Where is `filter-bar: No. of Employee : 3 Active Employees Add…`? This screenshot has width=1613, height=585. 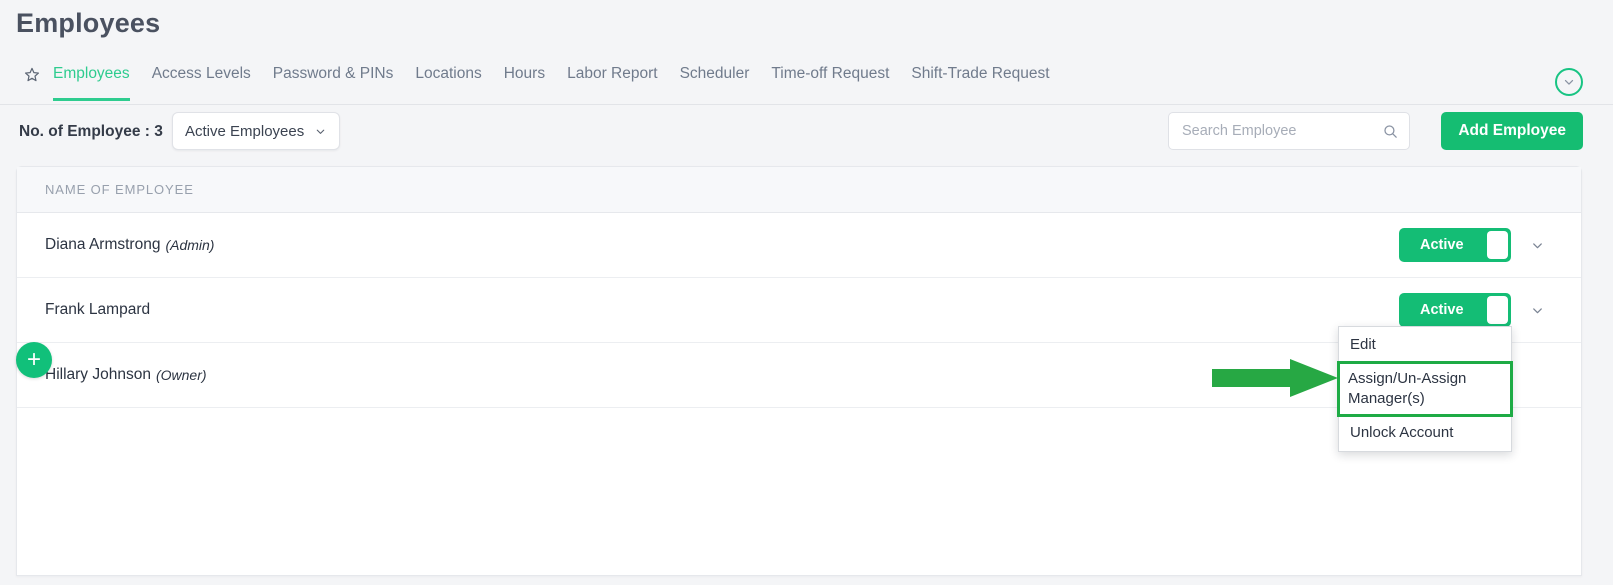
filter-bar: No. of Employee : 3 Active Employees Add… is located at coordinates (806, 134).